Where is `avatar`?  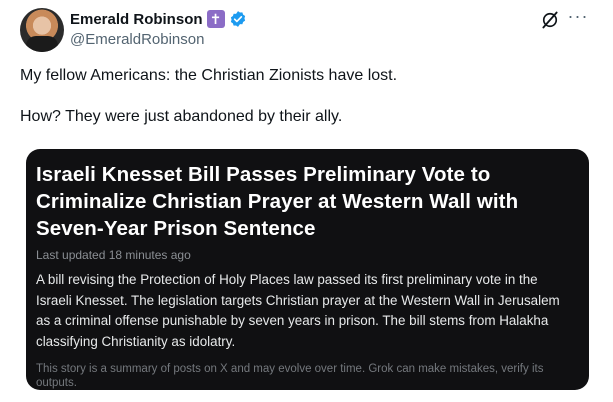 avatar is located at coordinates (42, 30).